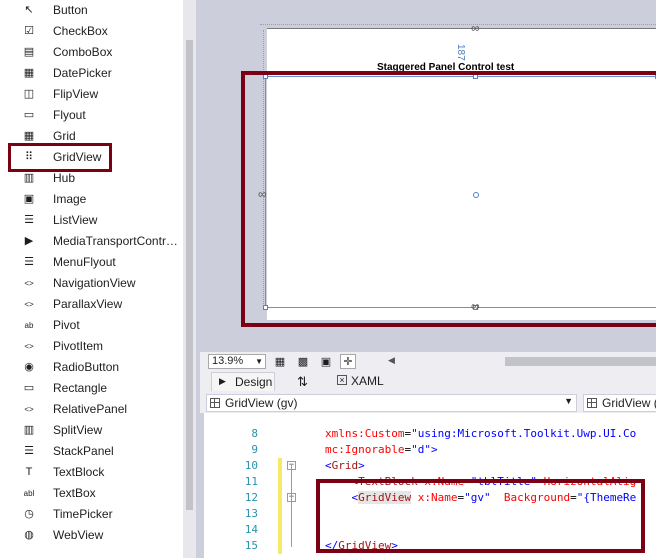  What do you see at coordinates (361, 465) in the screenshot?
I see `code-token: >` at bounding box center [361, 465].